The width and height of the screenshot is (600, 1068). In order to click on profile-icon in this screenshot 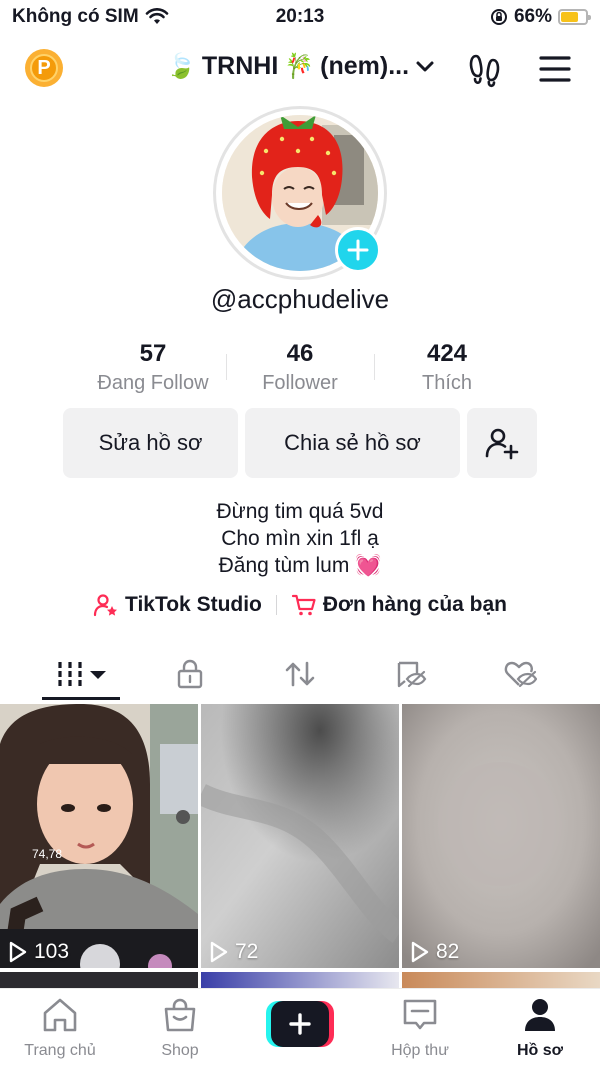, I will do `click(540, 1015)`.